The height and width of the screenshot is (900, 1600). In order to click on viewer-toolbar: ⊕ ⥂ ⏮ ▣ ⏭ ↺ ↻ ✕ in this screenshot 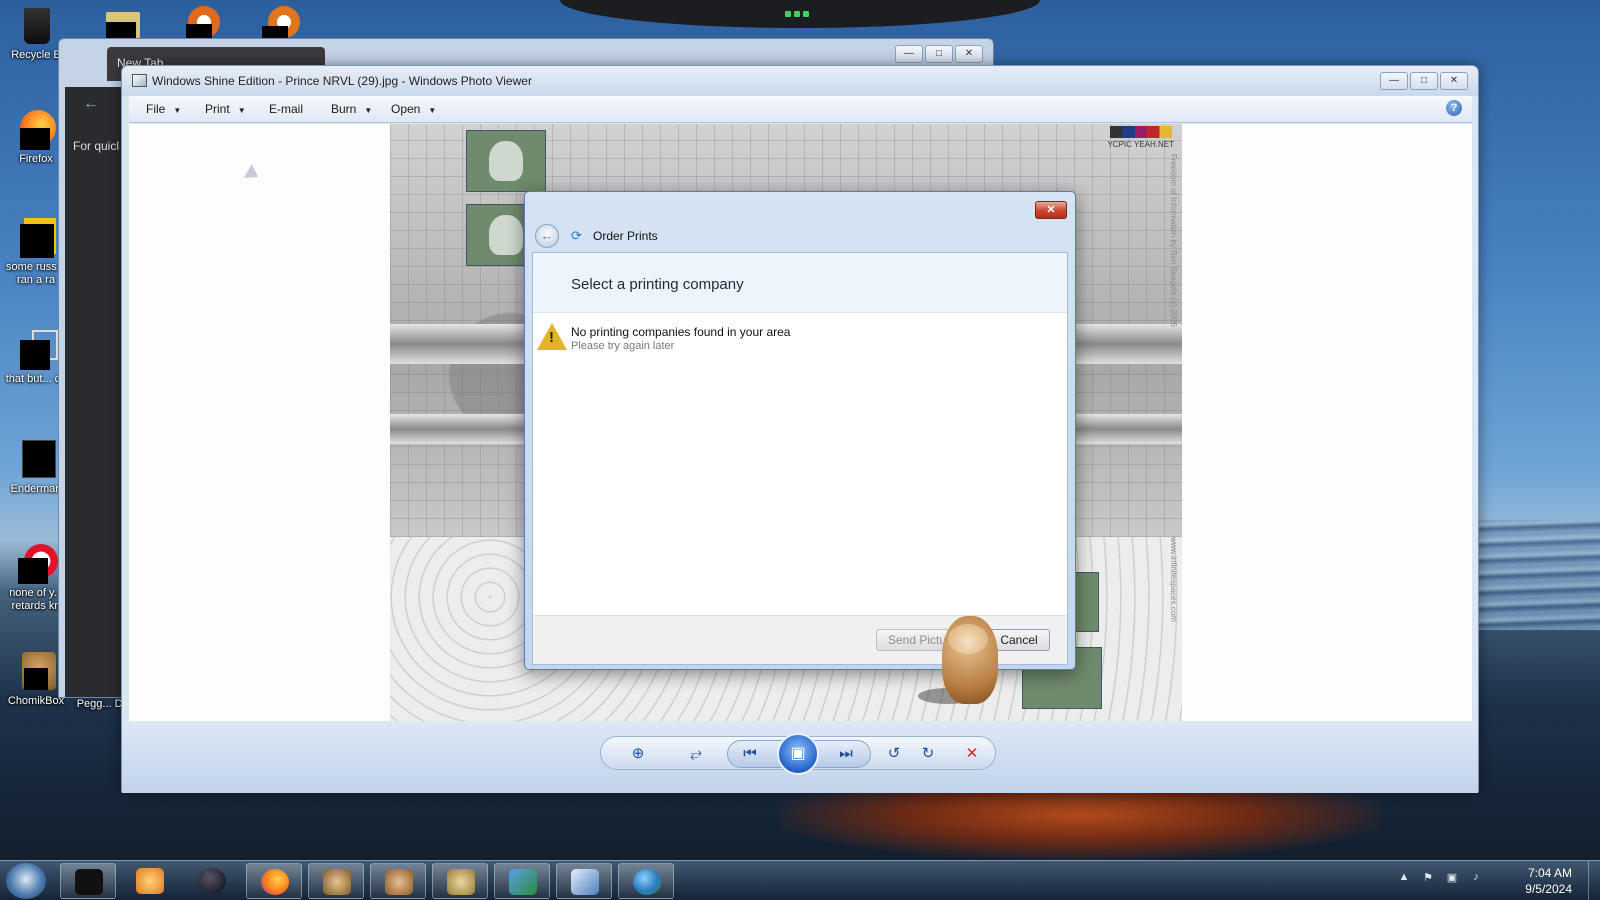, I will do `click(800, 757)`.